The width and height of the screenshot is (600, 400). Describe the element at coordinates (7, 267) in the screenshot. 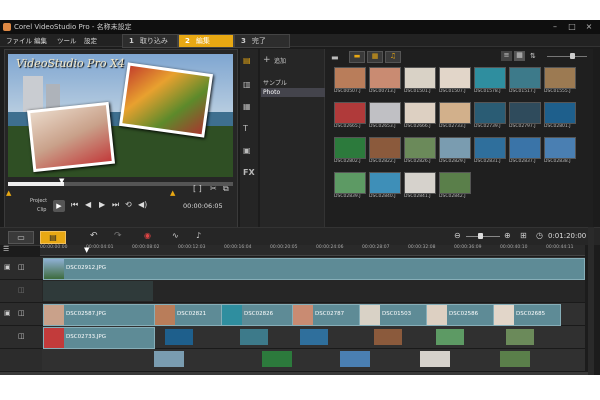

I see `video-track-icon: ▣` at that location.